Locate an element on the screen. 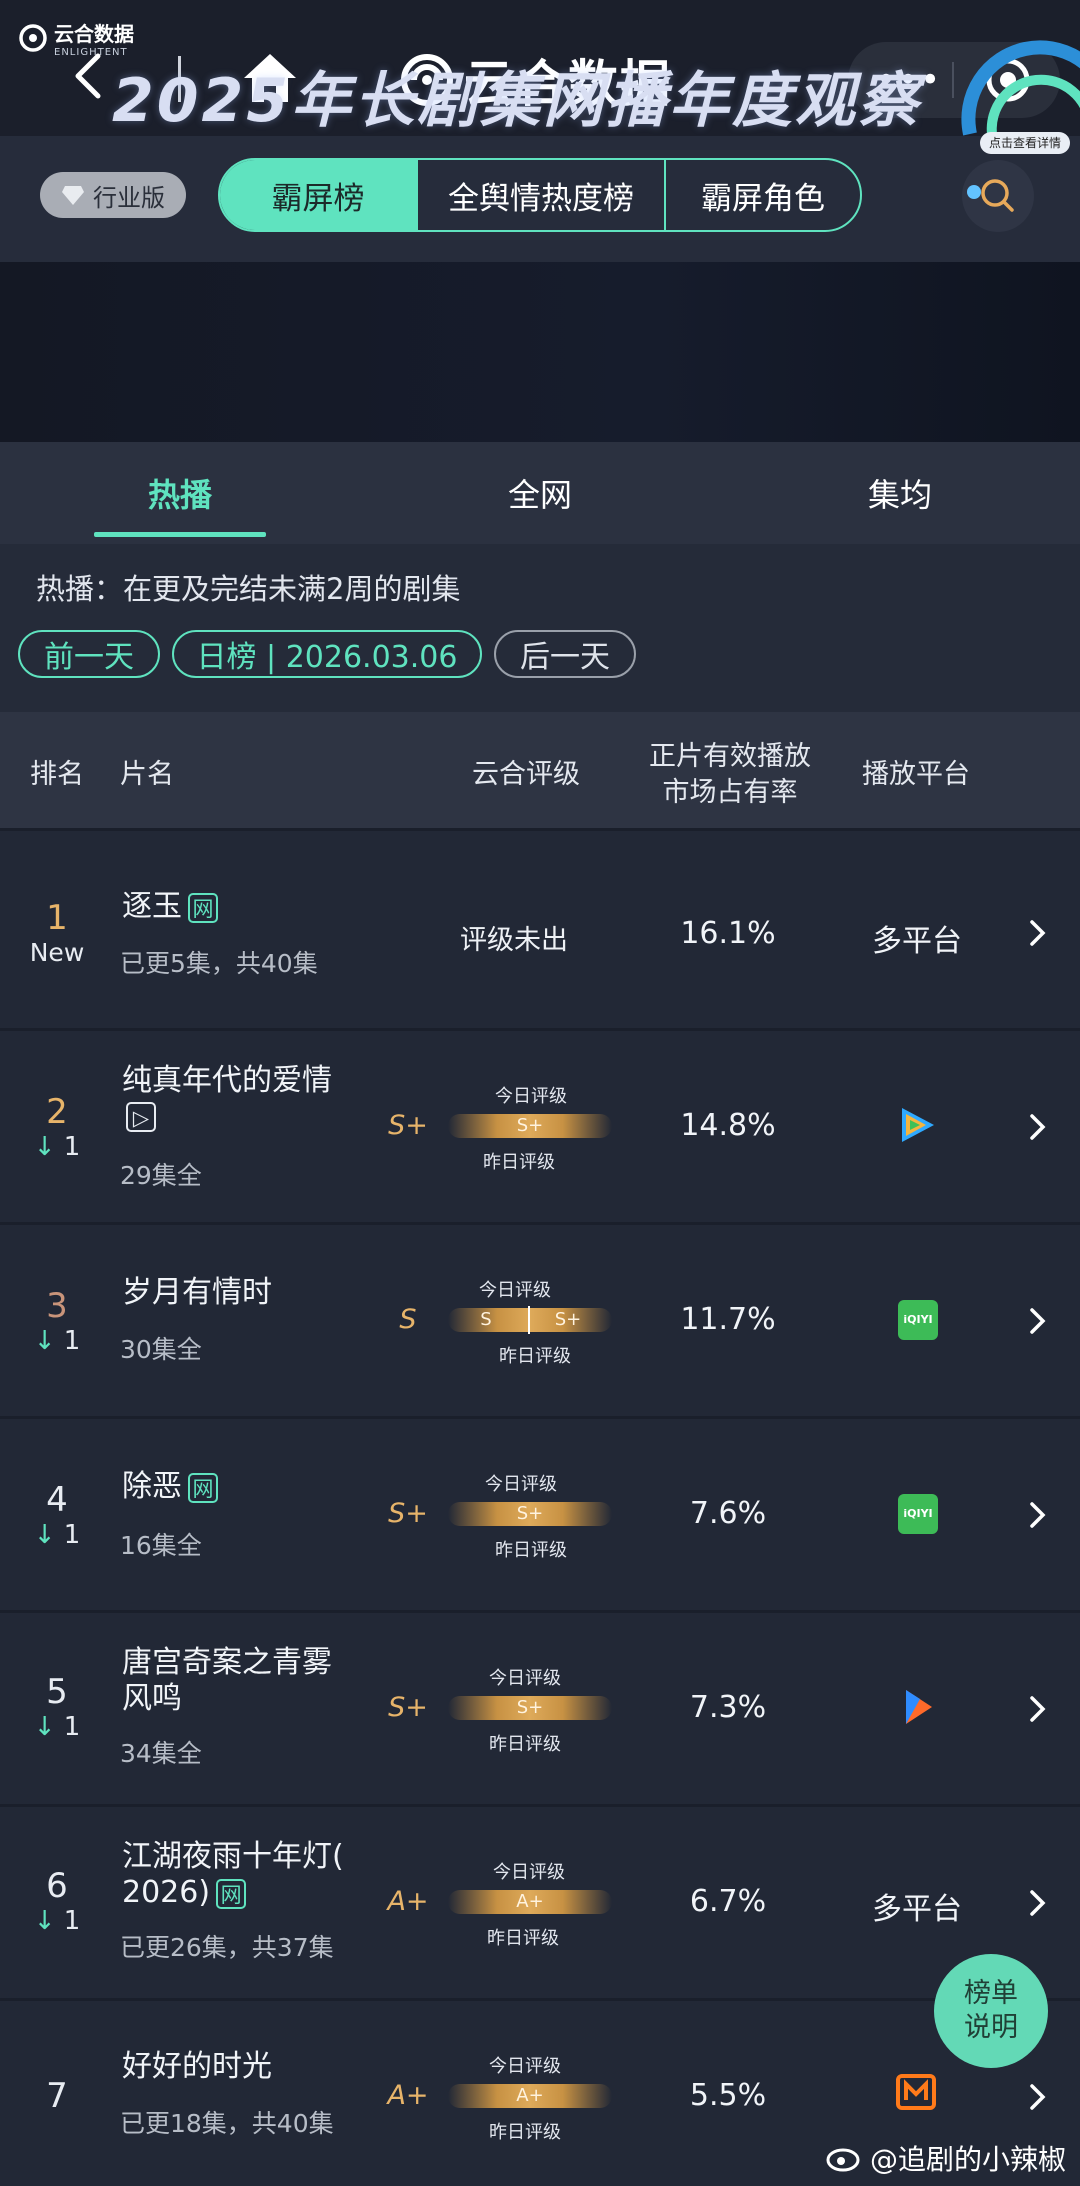 Image resolution: width=1080 pixels, height=2186 pixels. today-grade: S+ is located at coordinates (530, 1125).